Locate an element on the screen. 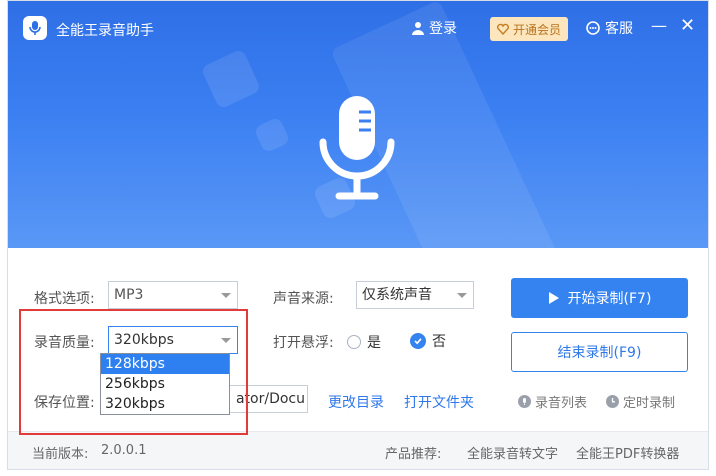 The height and width of the screenshot is (476, 716). quality-value: 320kbps is located at coordinates (144, 340).